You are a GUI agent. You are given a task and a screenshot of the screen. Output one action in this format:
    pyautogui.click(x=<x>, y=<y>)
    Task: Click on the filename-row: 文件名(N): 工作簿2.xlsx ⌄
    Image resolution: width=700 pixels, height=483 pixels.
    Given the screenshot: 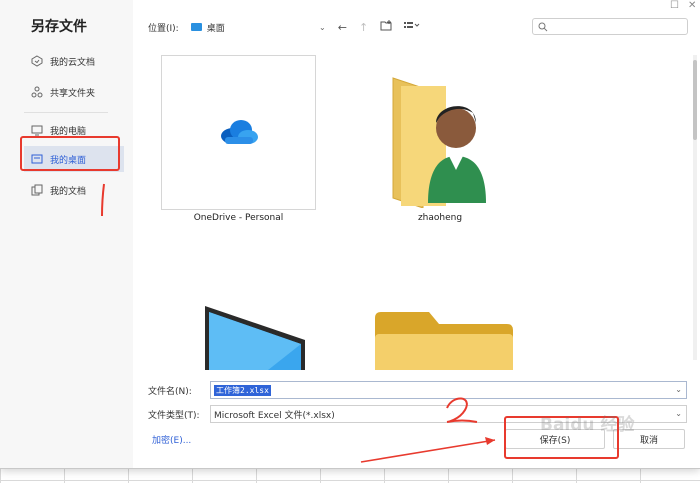 What is the action you would take?
    pyautogui.click(x=417, y=390)
    